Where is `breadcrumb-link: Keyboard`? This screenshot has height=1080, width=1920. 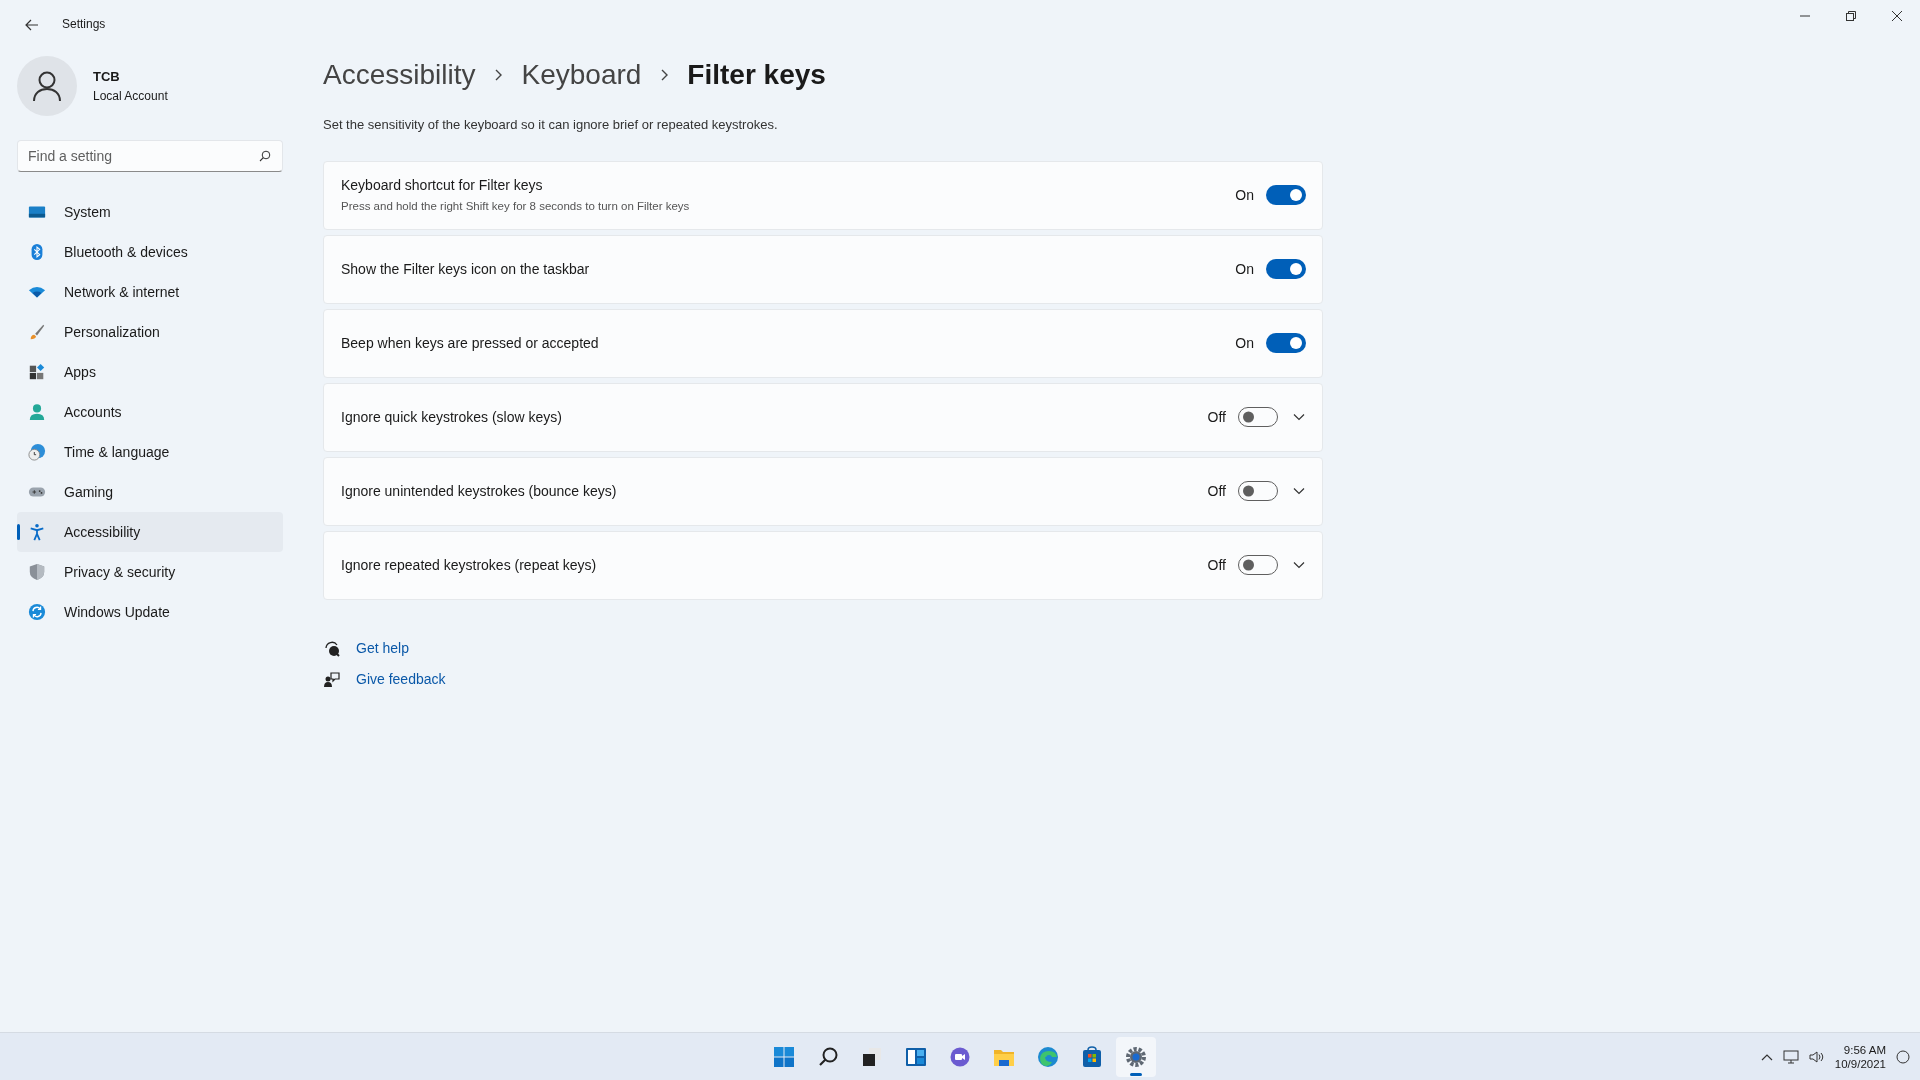
breadcrumb-link: Keyboard is located at coordinates (581, 75).